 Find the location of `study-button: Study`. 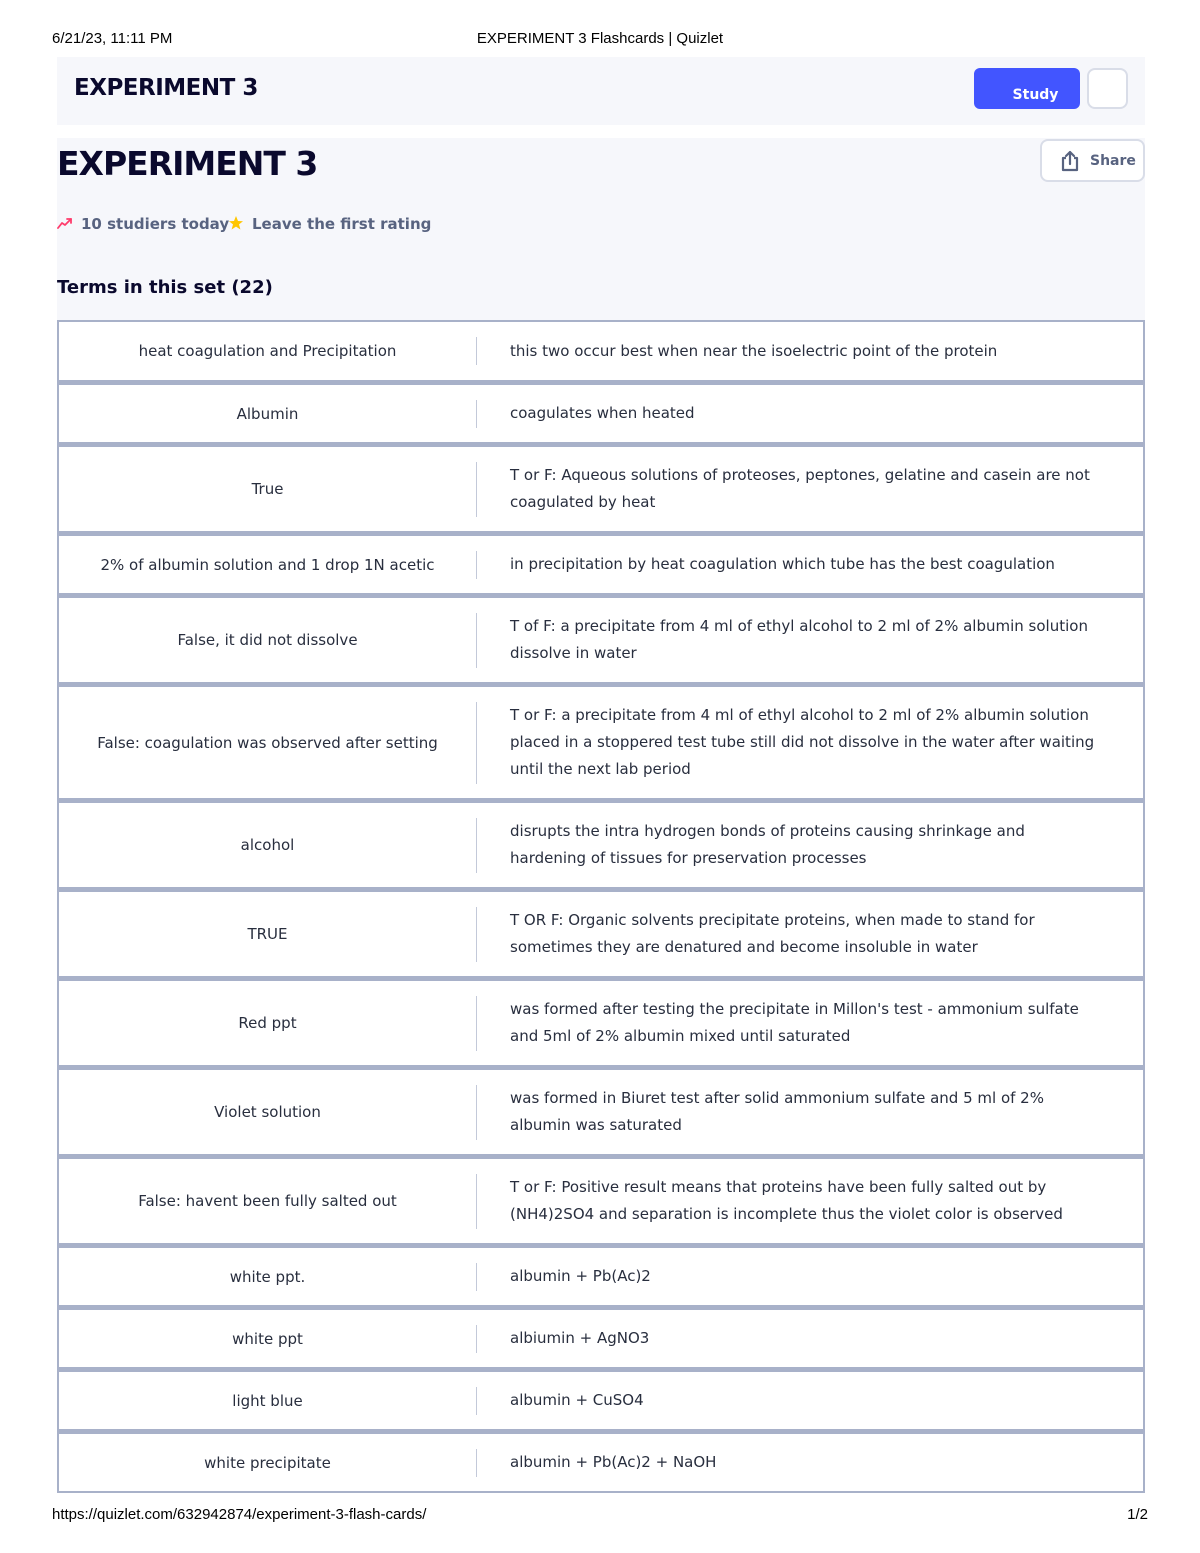

study-button: Study is located at coordinates (1027, 88).